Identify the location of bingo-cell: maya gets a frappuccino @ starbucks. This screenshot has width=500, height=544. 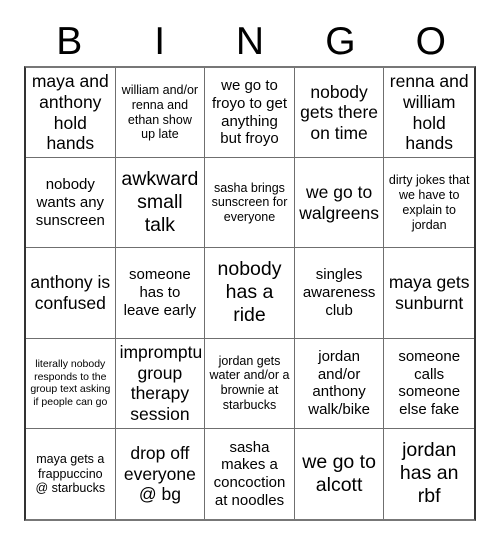
(71, 473).